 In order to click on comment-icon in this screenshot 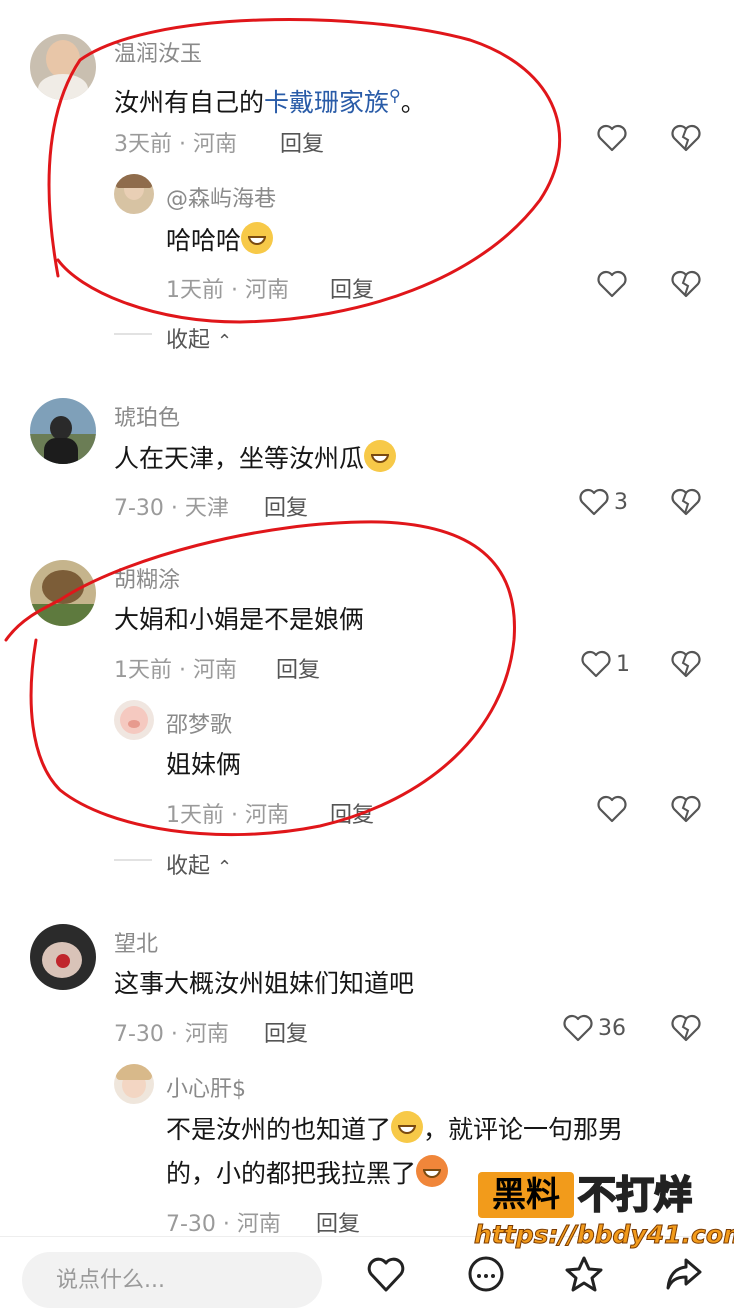, I will do `click(486, 1274)`.